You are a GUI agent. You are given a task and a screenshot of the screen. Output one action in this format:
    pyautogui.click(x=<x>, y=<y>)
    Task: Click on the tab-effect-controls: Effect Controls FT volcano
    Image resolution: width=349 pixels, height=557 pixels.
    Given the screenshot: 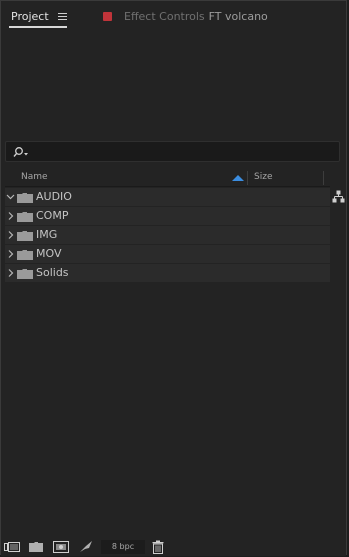 What is the action you would take?
    pyautogui.click(x=196, y=18)
    